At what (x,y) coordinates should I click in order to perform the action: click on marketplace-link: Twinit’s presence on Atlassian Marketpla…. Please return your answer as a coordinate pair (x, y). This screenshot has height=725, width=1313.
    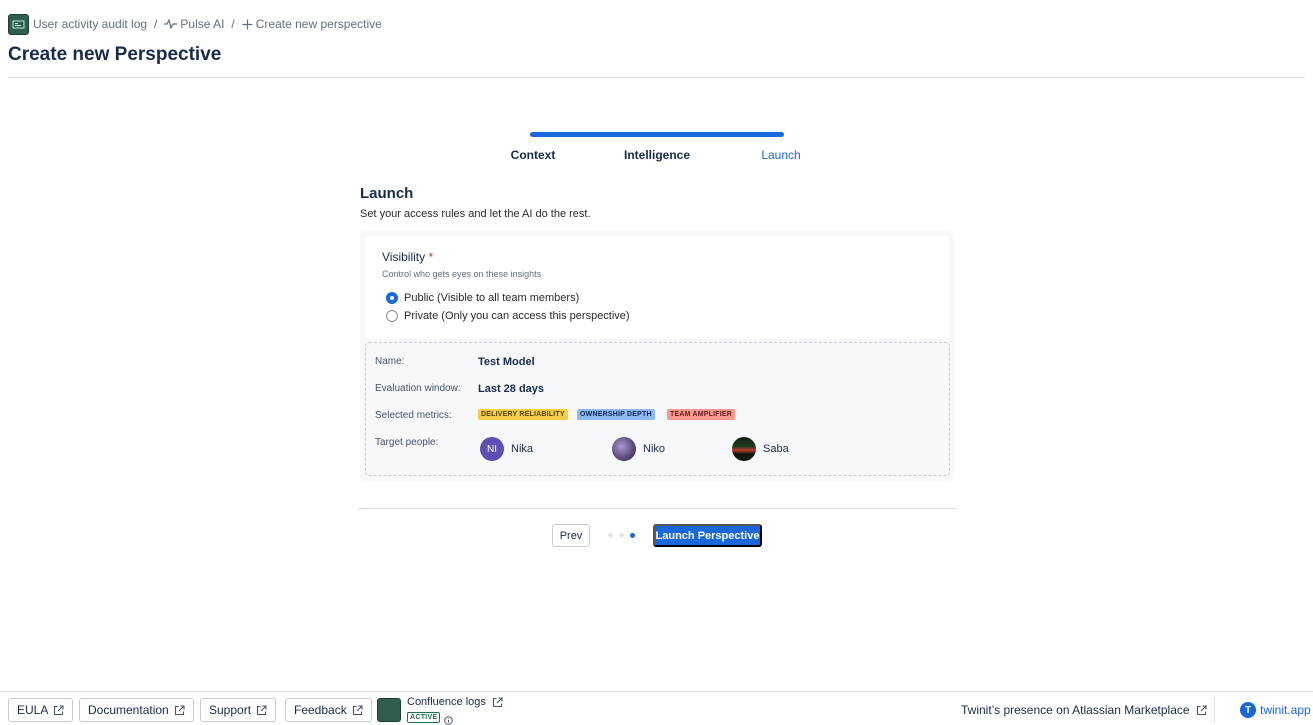
    Looking at the image, I should click on (1084, 710).